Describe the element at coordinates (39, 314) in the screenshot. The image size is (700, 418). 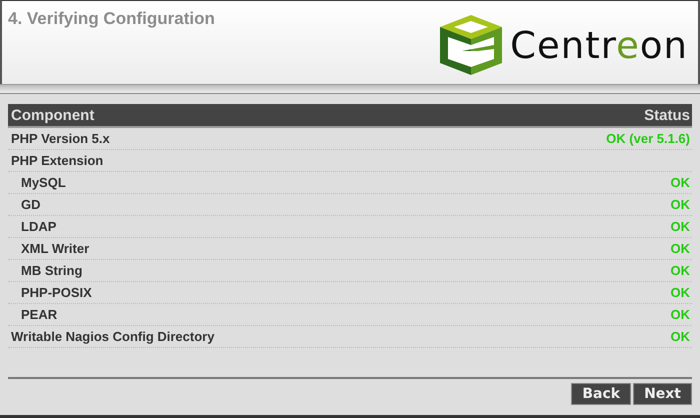
I see `component-name: PEAR` at that location.